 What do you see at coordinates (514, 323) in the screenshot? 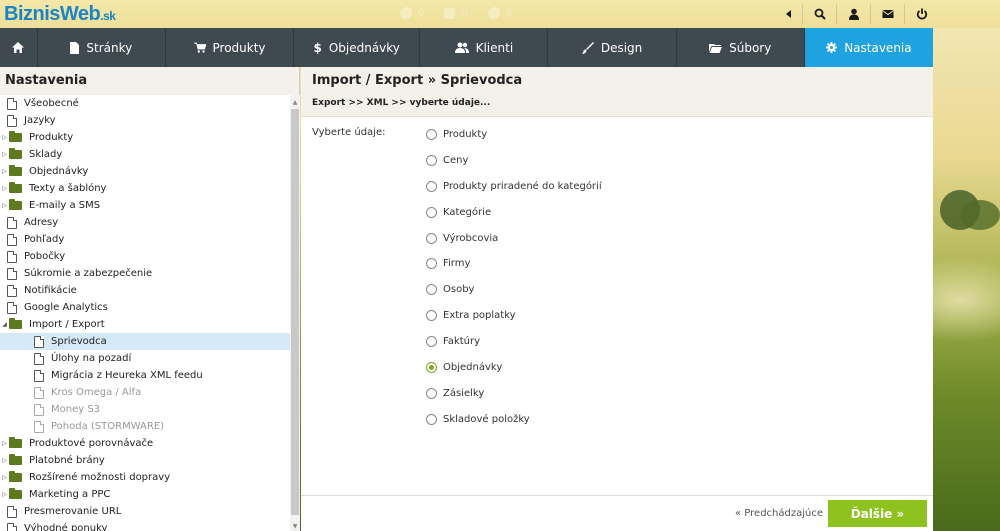
I see `data-option: Extra poplatky` at bounding box center [514, 323].